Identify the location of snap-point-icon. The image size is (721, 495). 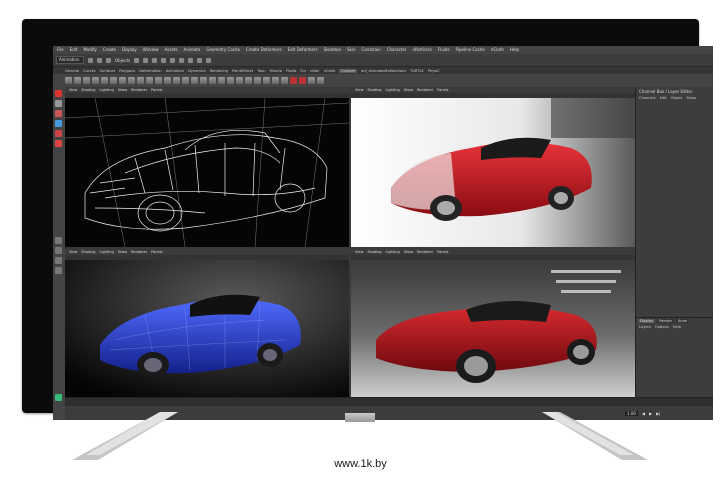
(182, 60).